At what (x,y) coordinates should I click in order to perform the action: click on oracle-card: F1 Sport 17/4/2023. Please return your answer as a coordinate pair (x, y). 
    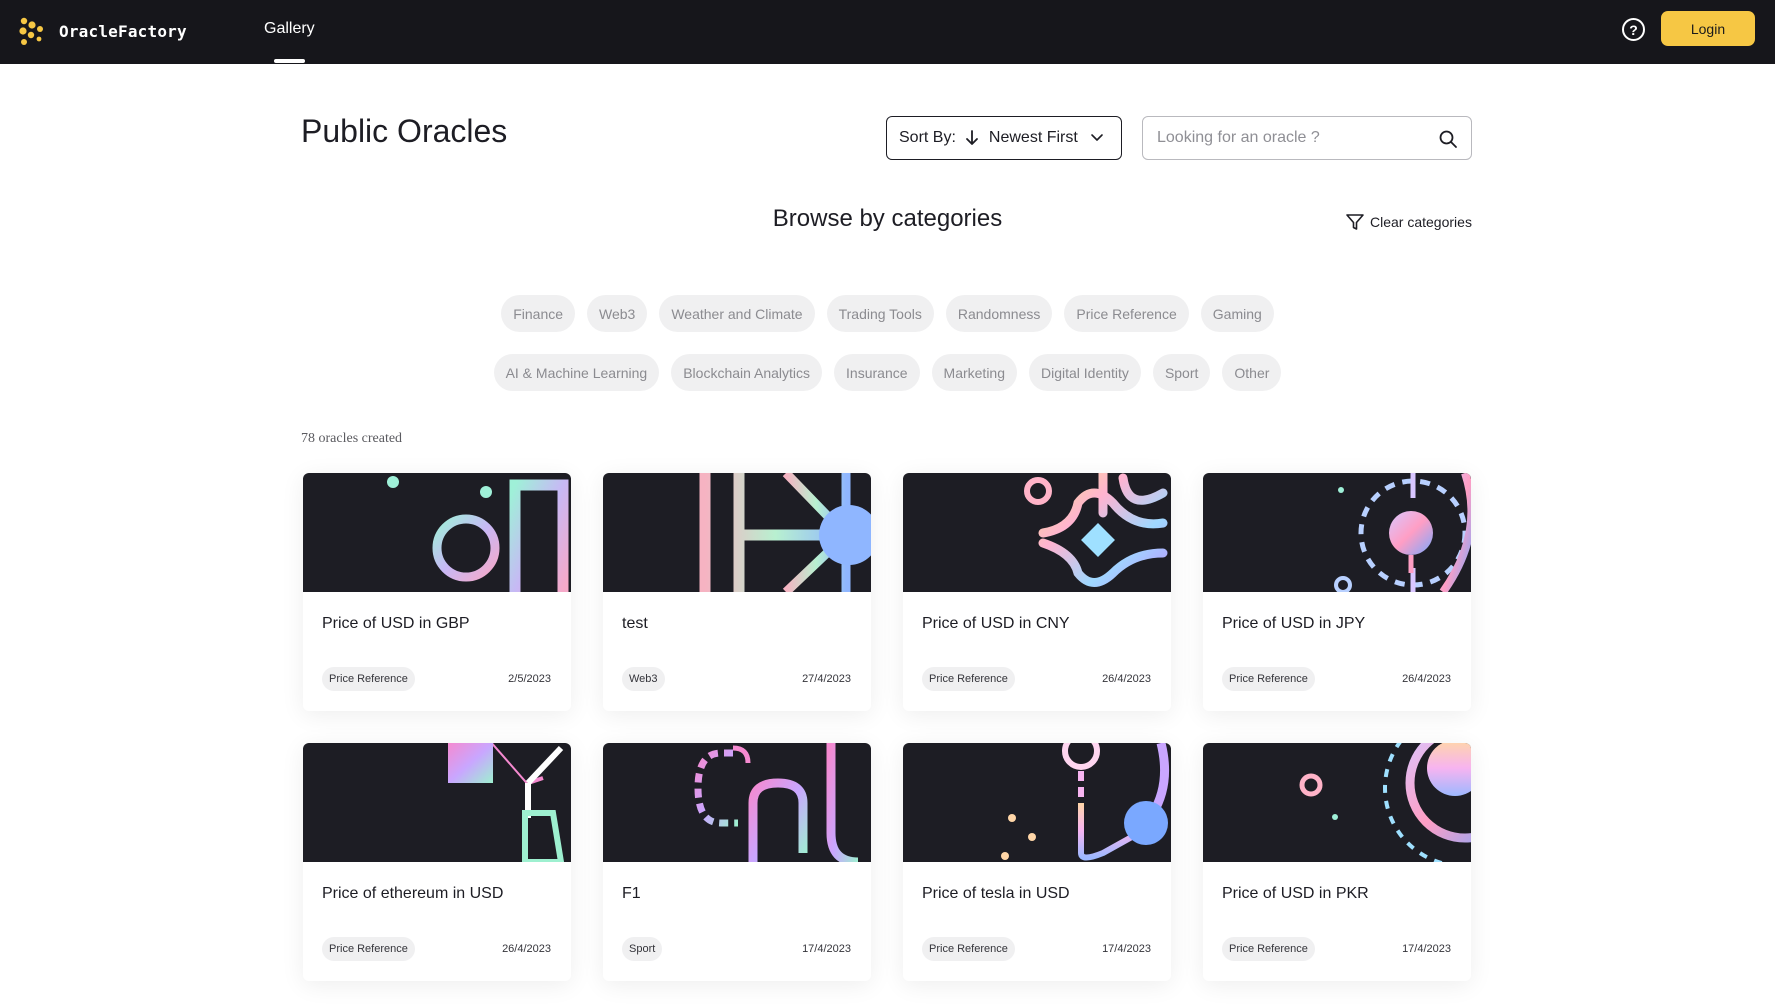
    Looking at the image, I should click on (737, 862).